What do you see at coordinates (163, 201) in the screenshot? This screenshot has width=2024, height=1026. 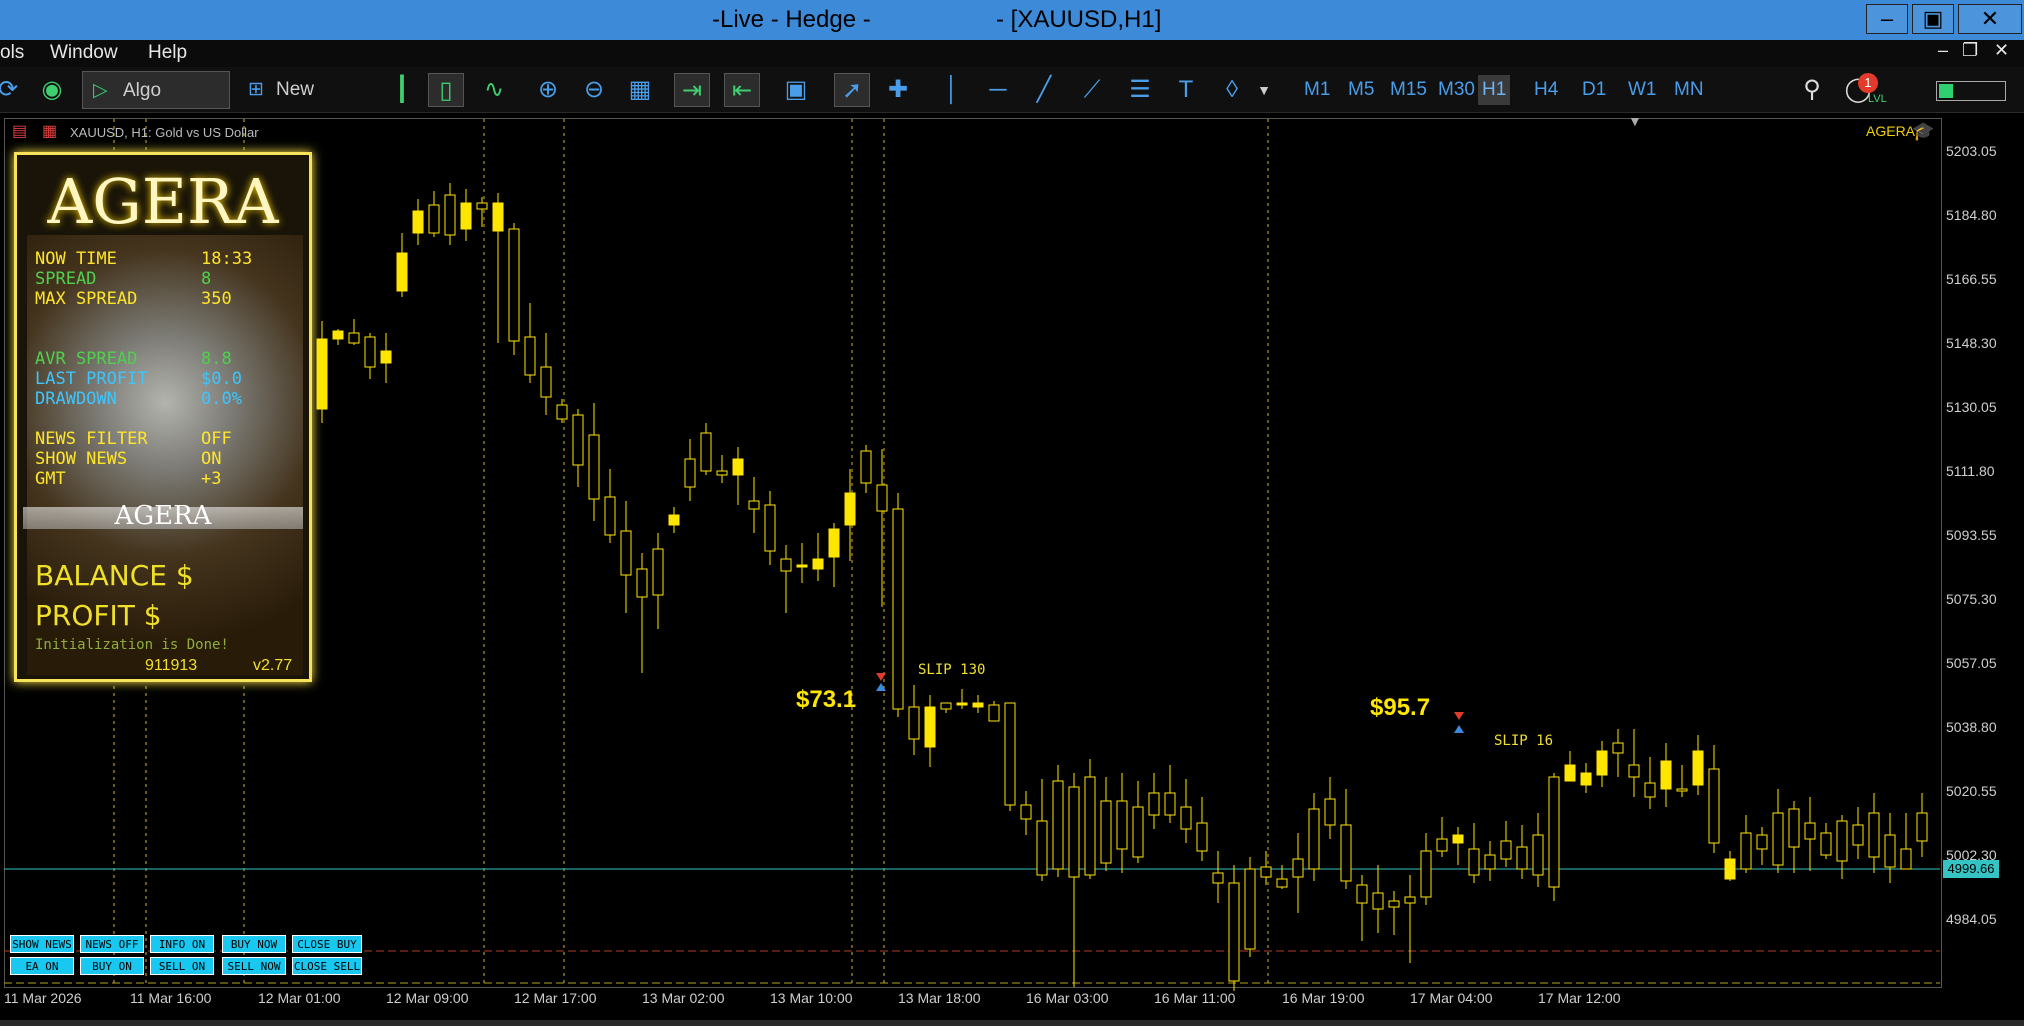 I see `panel-title: AGERA` at bounding box center [163, 201].